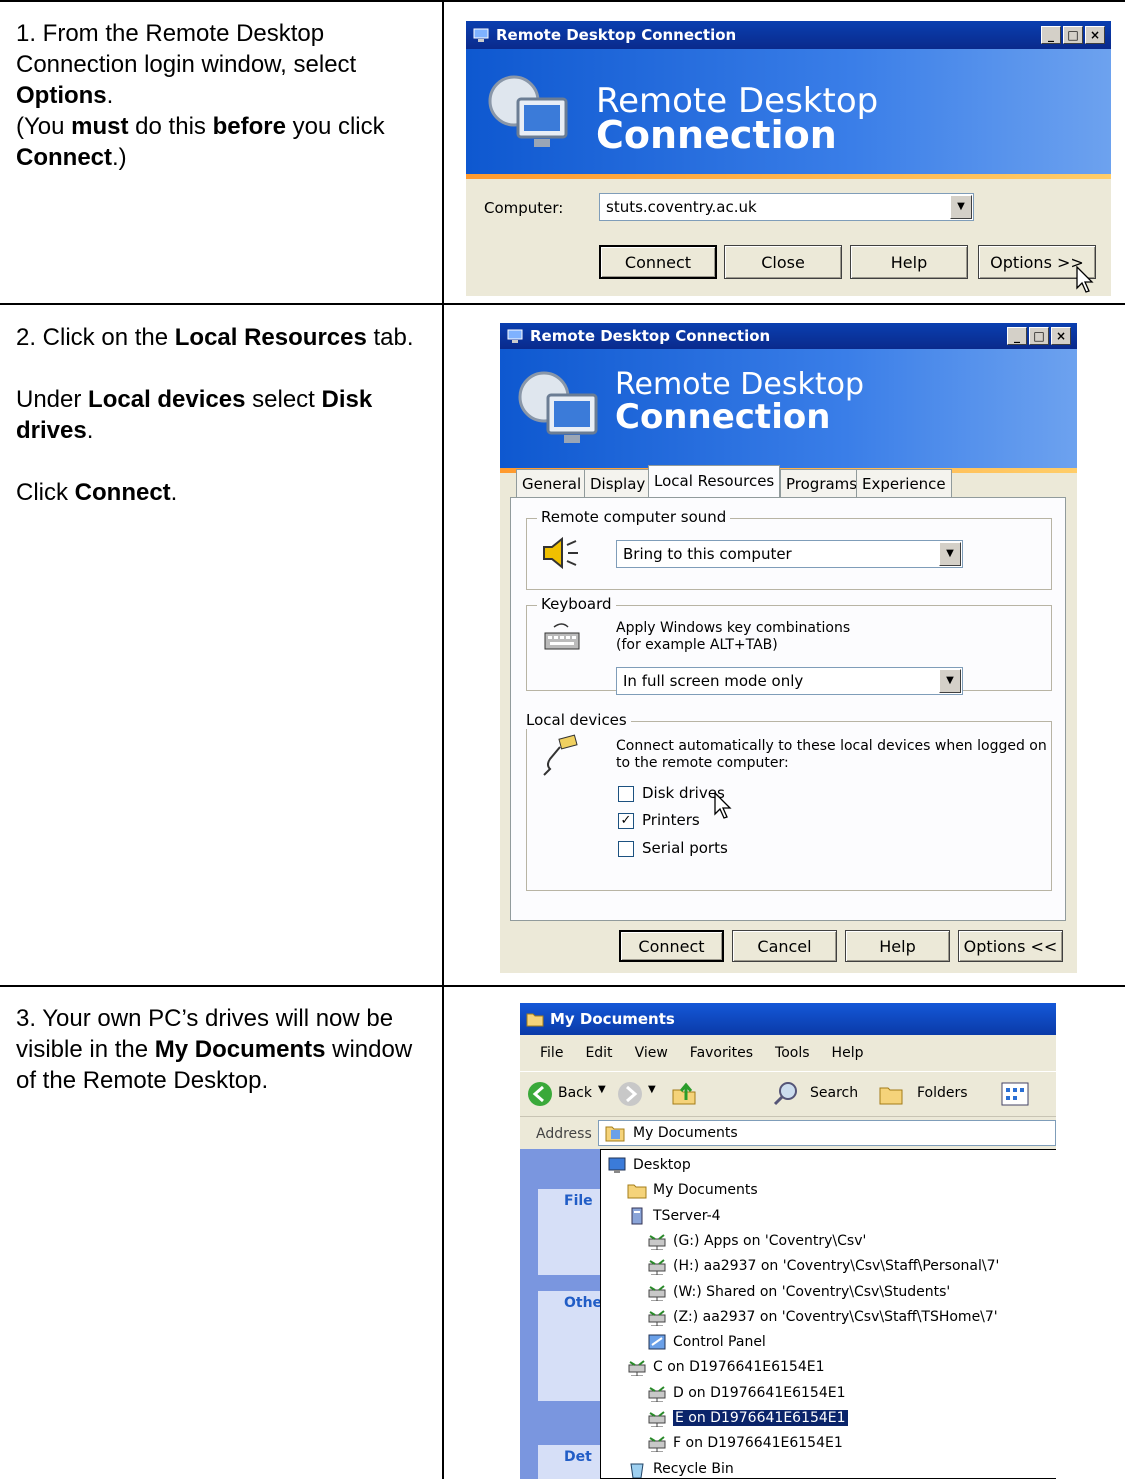 This screenshot has width=1125, height=1479. I want to click on menu-help: Help, so click(848, 1053).